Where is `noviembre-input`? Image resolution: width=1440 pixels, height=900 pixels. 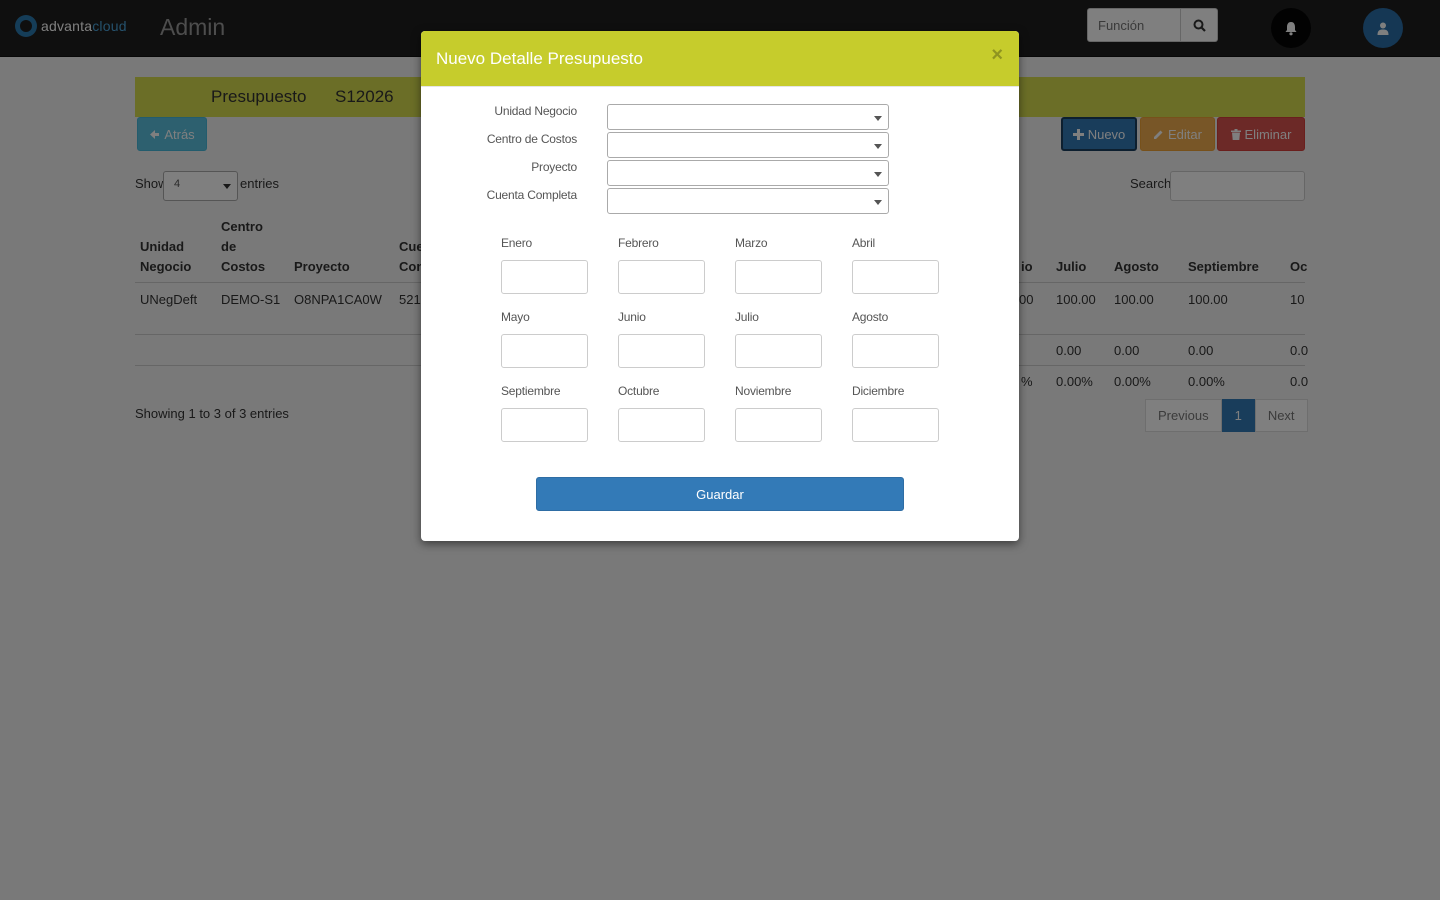
noviembre-input is located at coordinates (778, 425).